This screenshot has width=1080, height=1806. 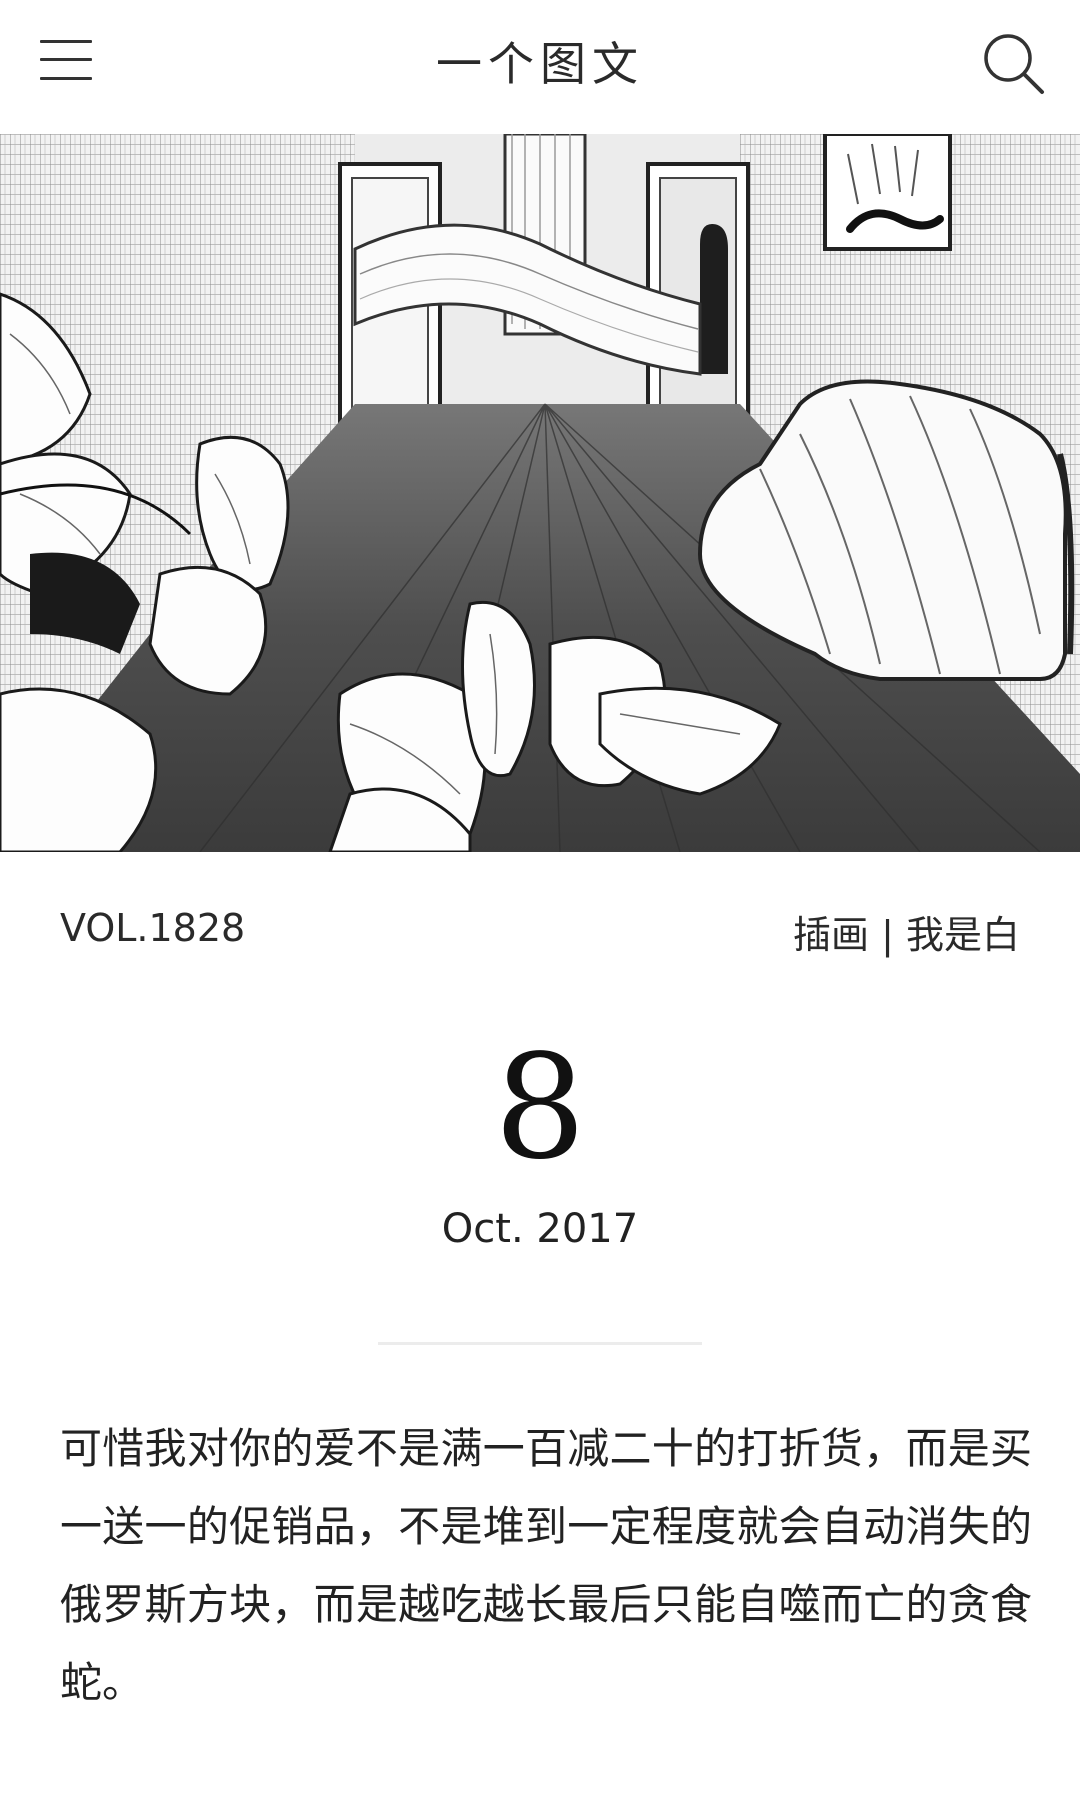 What do you see at coordinates (906, 935) in the screenshot?
I see `illustration-credit: 插画 | 我是白` at bounding box center [906, 935].